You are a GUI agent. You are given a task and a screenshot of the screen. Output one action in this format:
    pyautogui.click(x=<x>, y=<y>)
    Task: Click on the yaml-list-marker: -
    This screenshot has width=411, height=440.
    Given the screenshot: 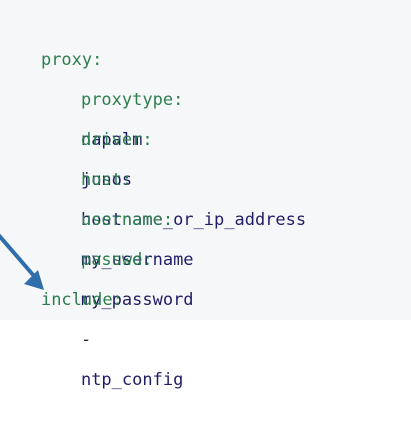 What is the action you would take?
    pyautogui.click(x=86, y=340)
    